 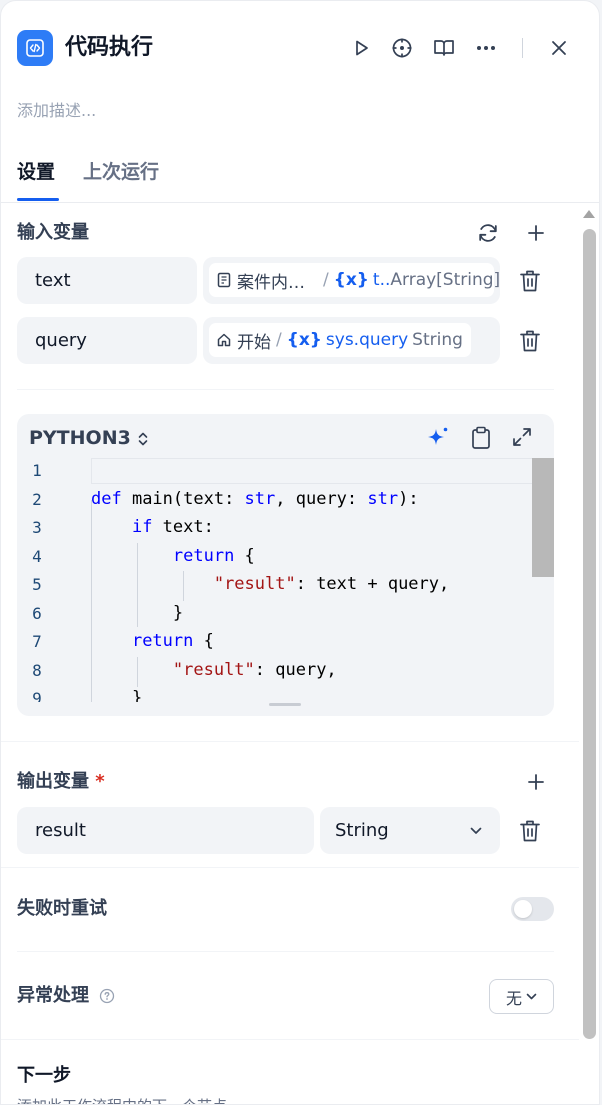 What do you see at coordinates (224, 280) in the screenshot?
I see `knowledge-node-icon` at bounding box center [224, 280].